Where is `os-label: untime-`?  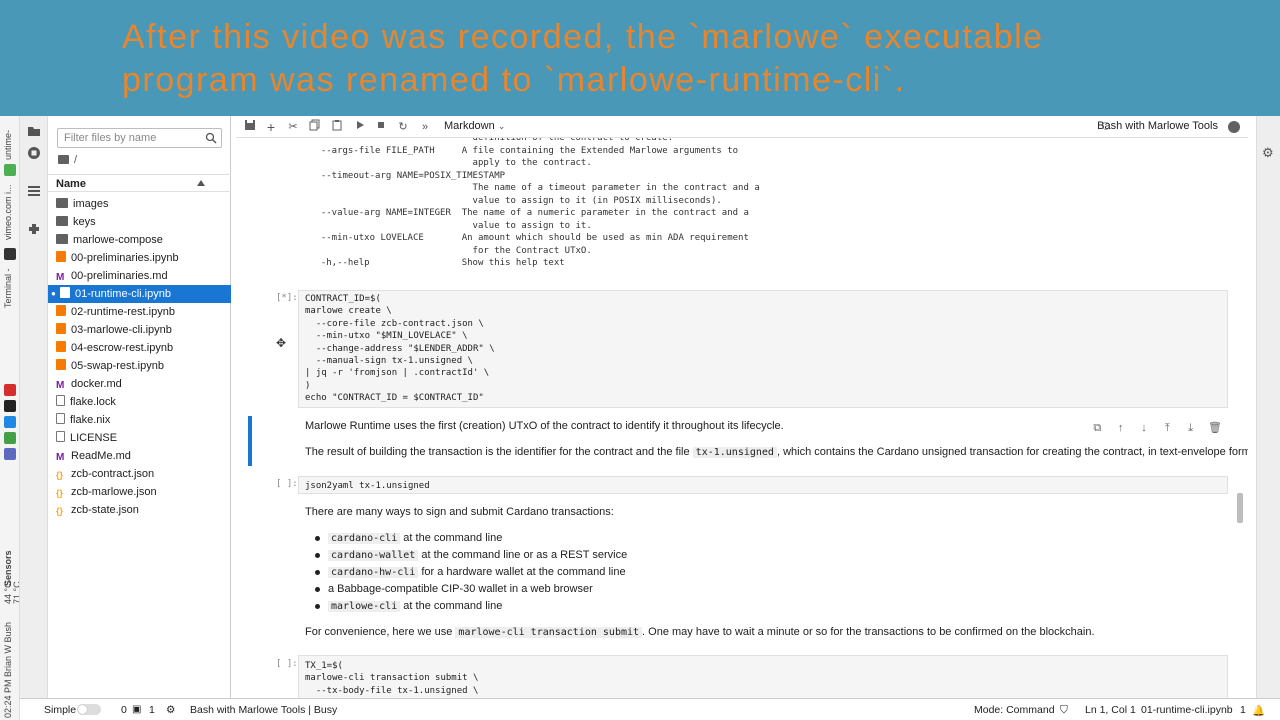 os-label: untime- is located at coordinates (8, 144).